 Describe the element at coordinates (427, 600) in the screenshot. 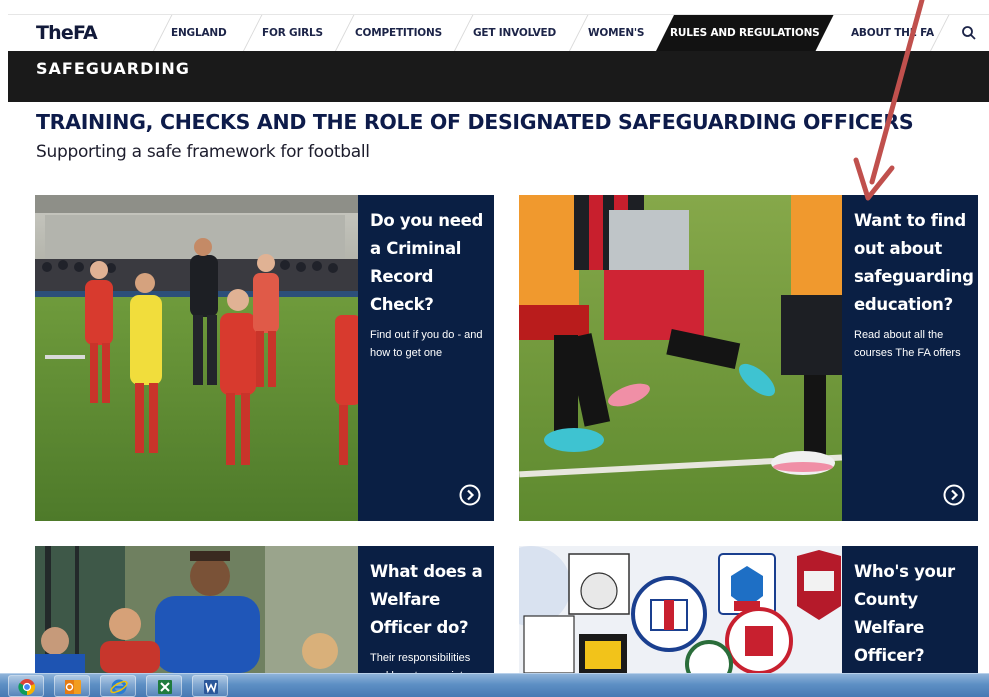

I see `card-title: What does a Welfare Officer do?` at that location.